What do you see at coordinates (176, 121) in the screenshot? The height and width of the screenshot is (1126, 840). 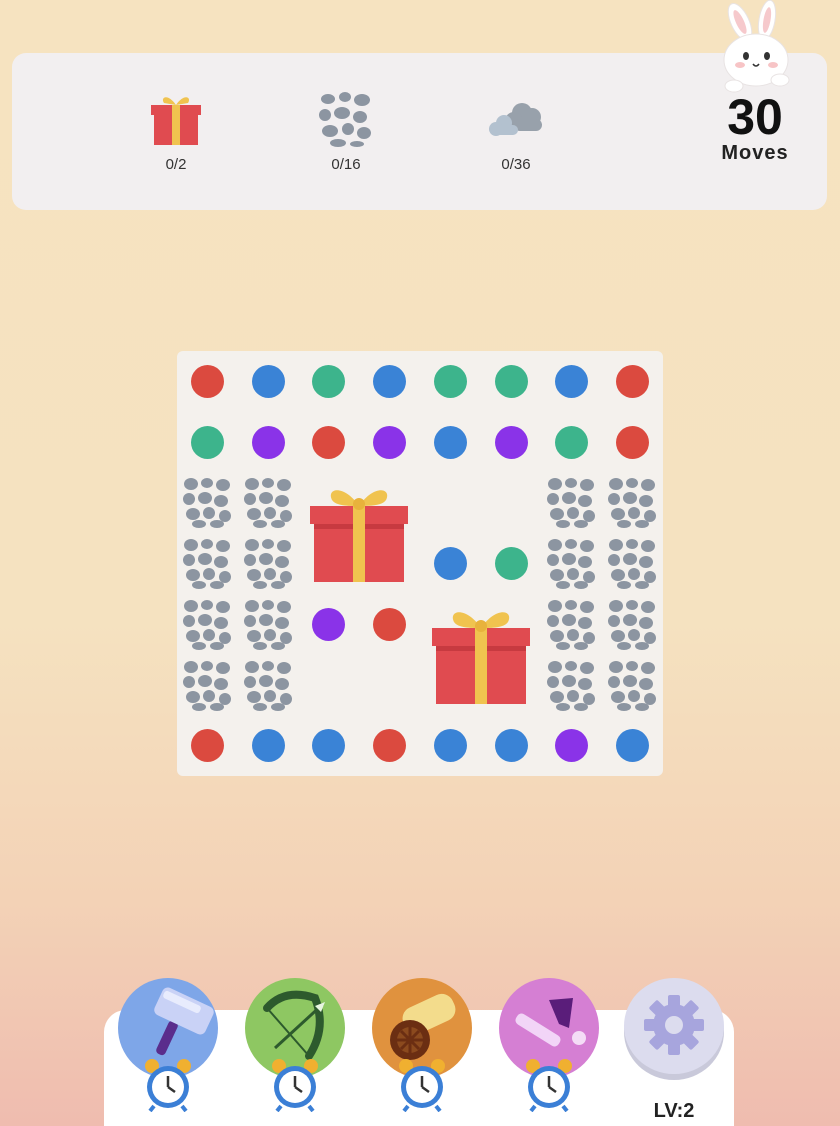 I see `gift-icon` at bounding box center [176, 121].